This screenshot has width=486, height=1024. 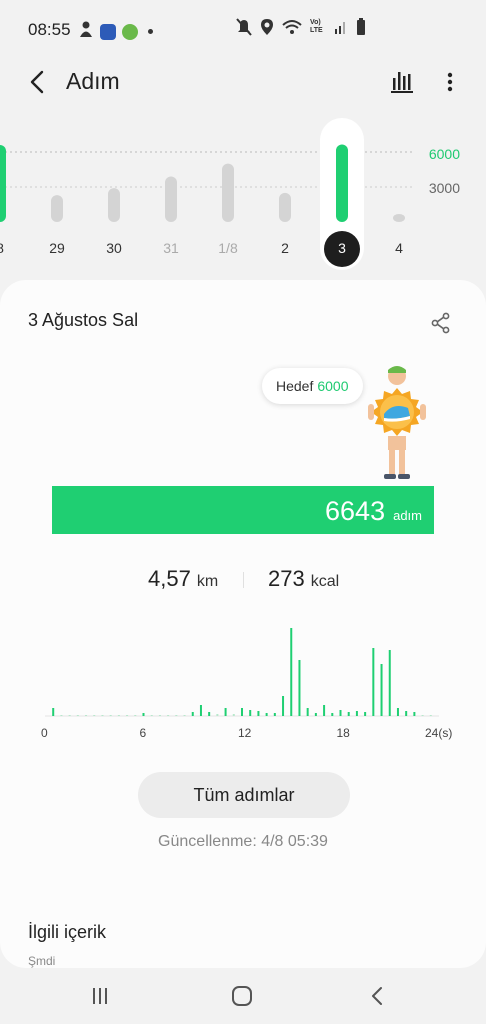 What do you see at coordinates (49, 29) in the screenshot?
I see `status-time: 08:55` at bounding box center [49, 29].